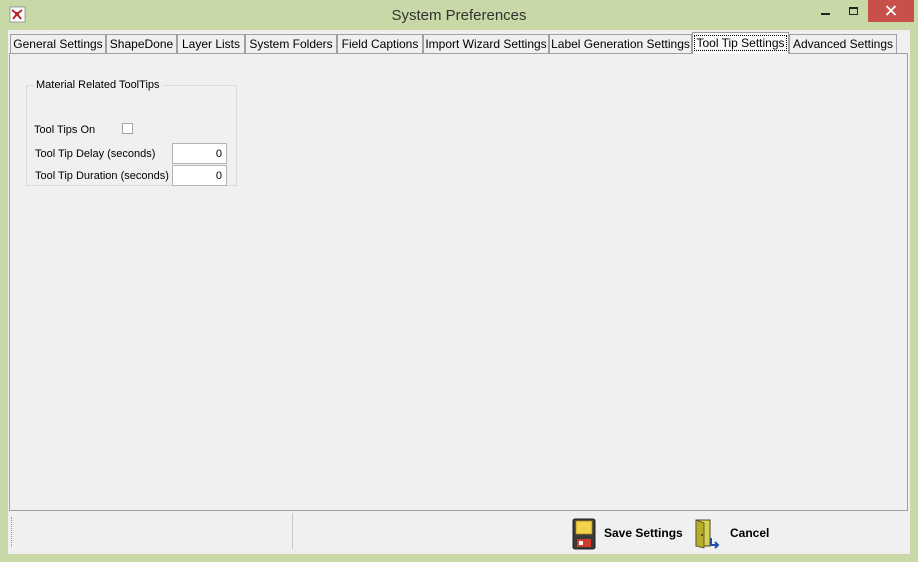  I want to click on tab-label: Import Wizard Settings, so click(486, 44).